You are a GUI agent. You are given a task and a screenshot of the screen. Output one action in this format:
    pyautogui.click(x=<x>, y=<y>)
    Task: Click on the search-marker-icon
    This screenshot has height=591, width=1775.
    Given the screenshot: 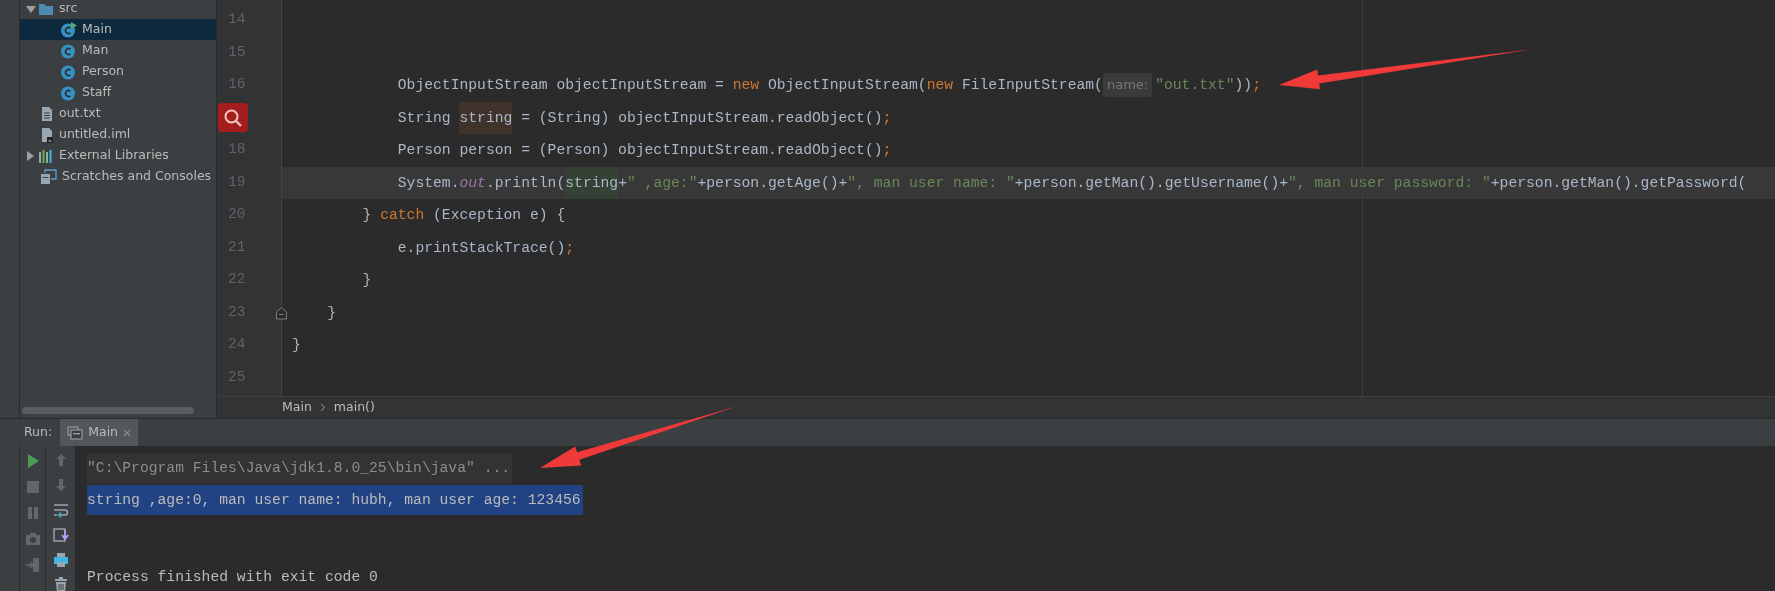 What is the action you would take?
    pyautogui.click(x=233, y=118)
    